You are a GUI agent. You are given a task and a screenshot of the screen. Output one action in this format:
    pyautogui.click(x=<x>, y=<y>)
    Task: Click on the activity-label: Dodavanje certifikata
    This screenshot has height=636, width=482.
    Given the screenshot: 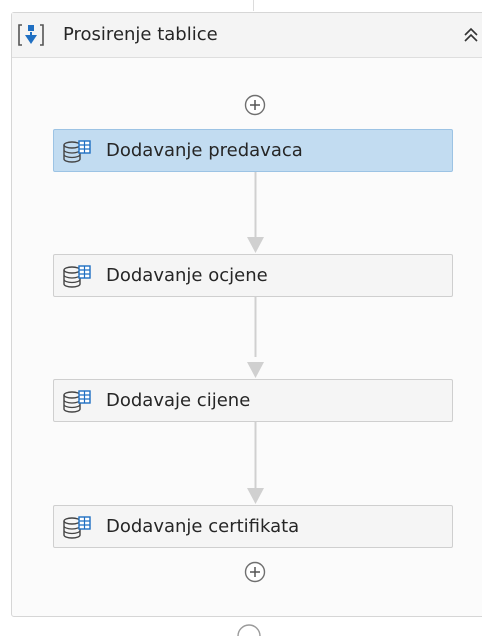 What is the action you would take?
    pyautogui.click(x=203, y=526)
    